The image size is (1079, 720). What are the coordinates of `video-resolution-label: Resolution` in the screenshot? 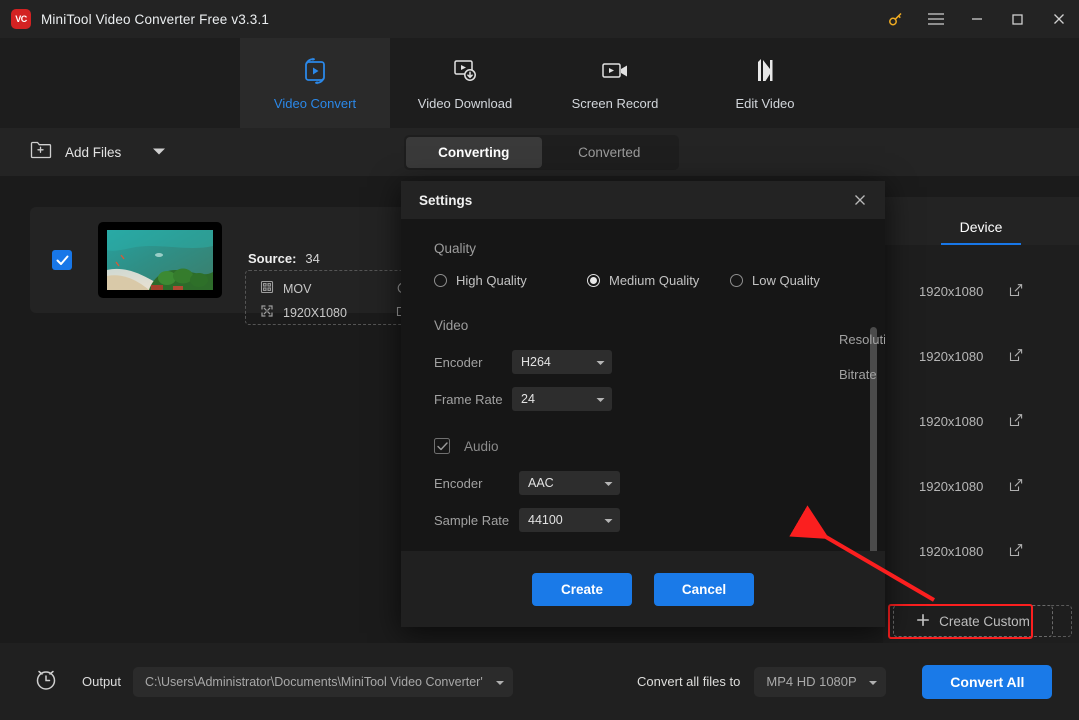 It's located at (862, 339).